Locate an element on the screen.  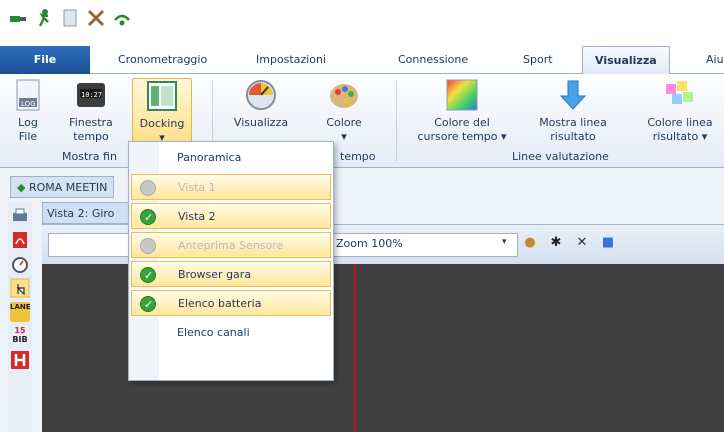
document-tab-label: ROMA MEETIN is located at coordinates (68, 187).